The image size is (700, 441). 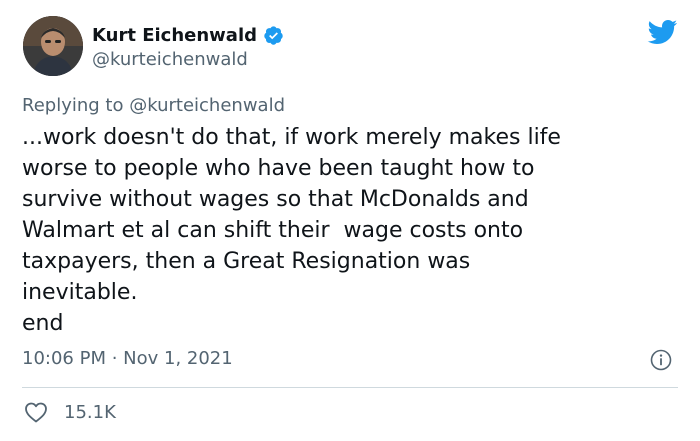 What do you see at coordinates (662, 32) in the screenshot?
I see `twitter-bird-icon` at bounding box center [662, 32].